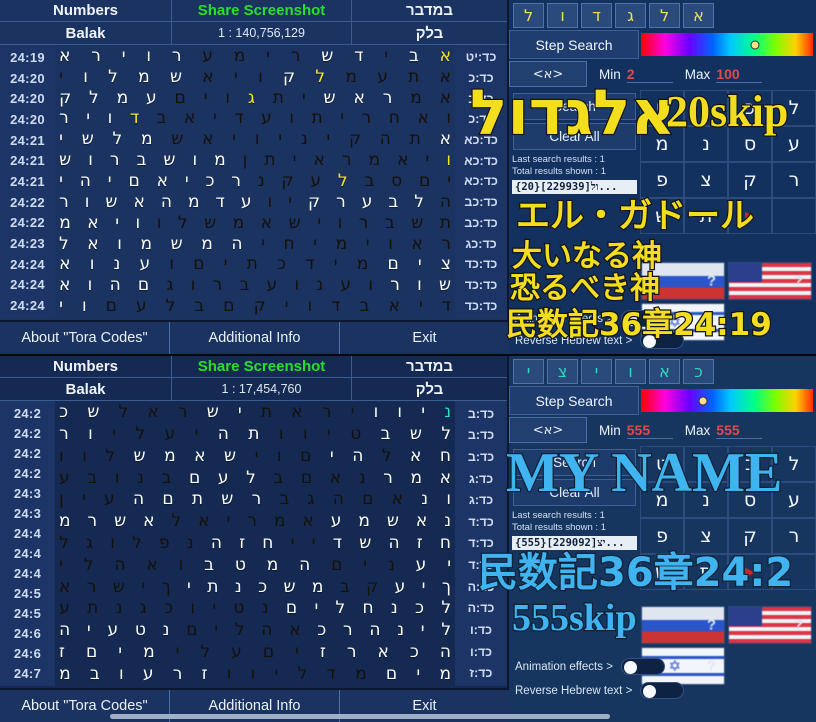  Describe the element at coordinates (548, 430) in the screenshot. I see `alef-range-button-2: <א>` at that location.